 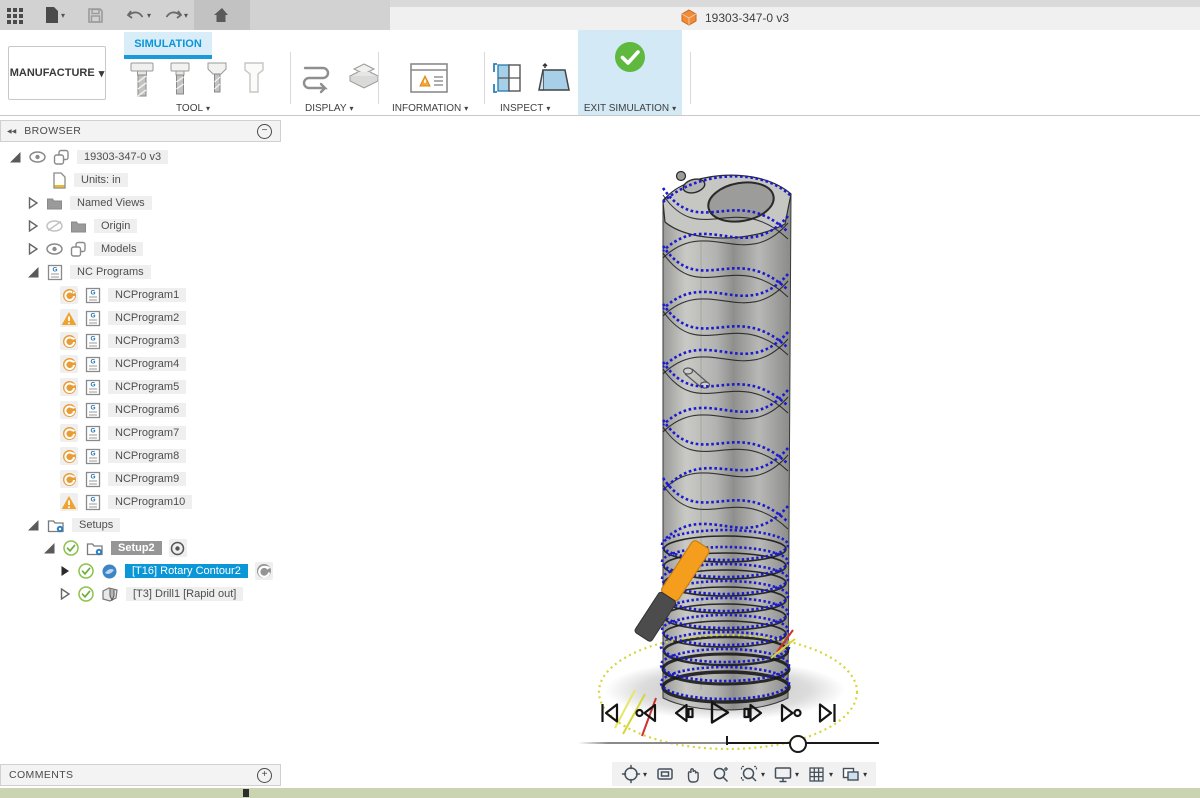 I want to click on measure-button, so click(x=554, y=79).